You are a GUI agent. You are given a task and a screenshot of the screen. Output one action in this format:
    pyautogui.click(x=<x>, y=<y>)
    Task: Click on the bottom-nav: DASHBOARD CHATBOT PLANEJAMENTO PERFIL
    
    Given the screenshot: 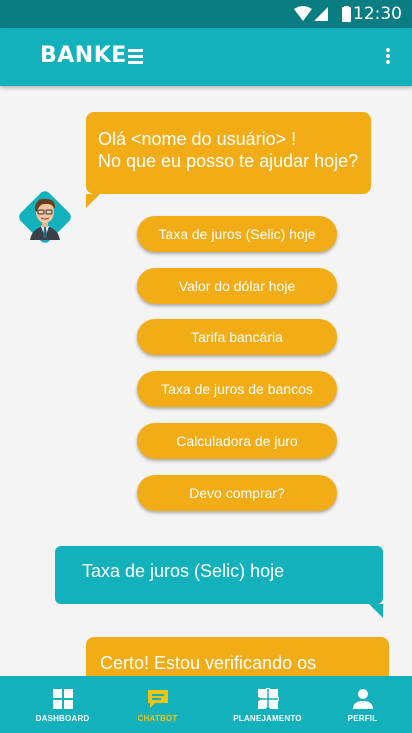 What is the action you would take?
    pyautogui.click(x=206, y=704)
    